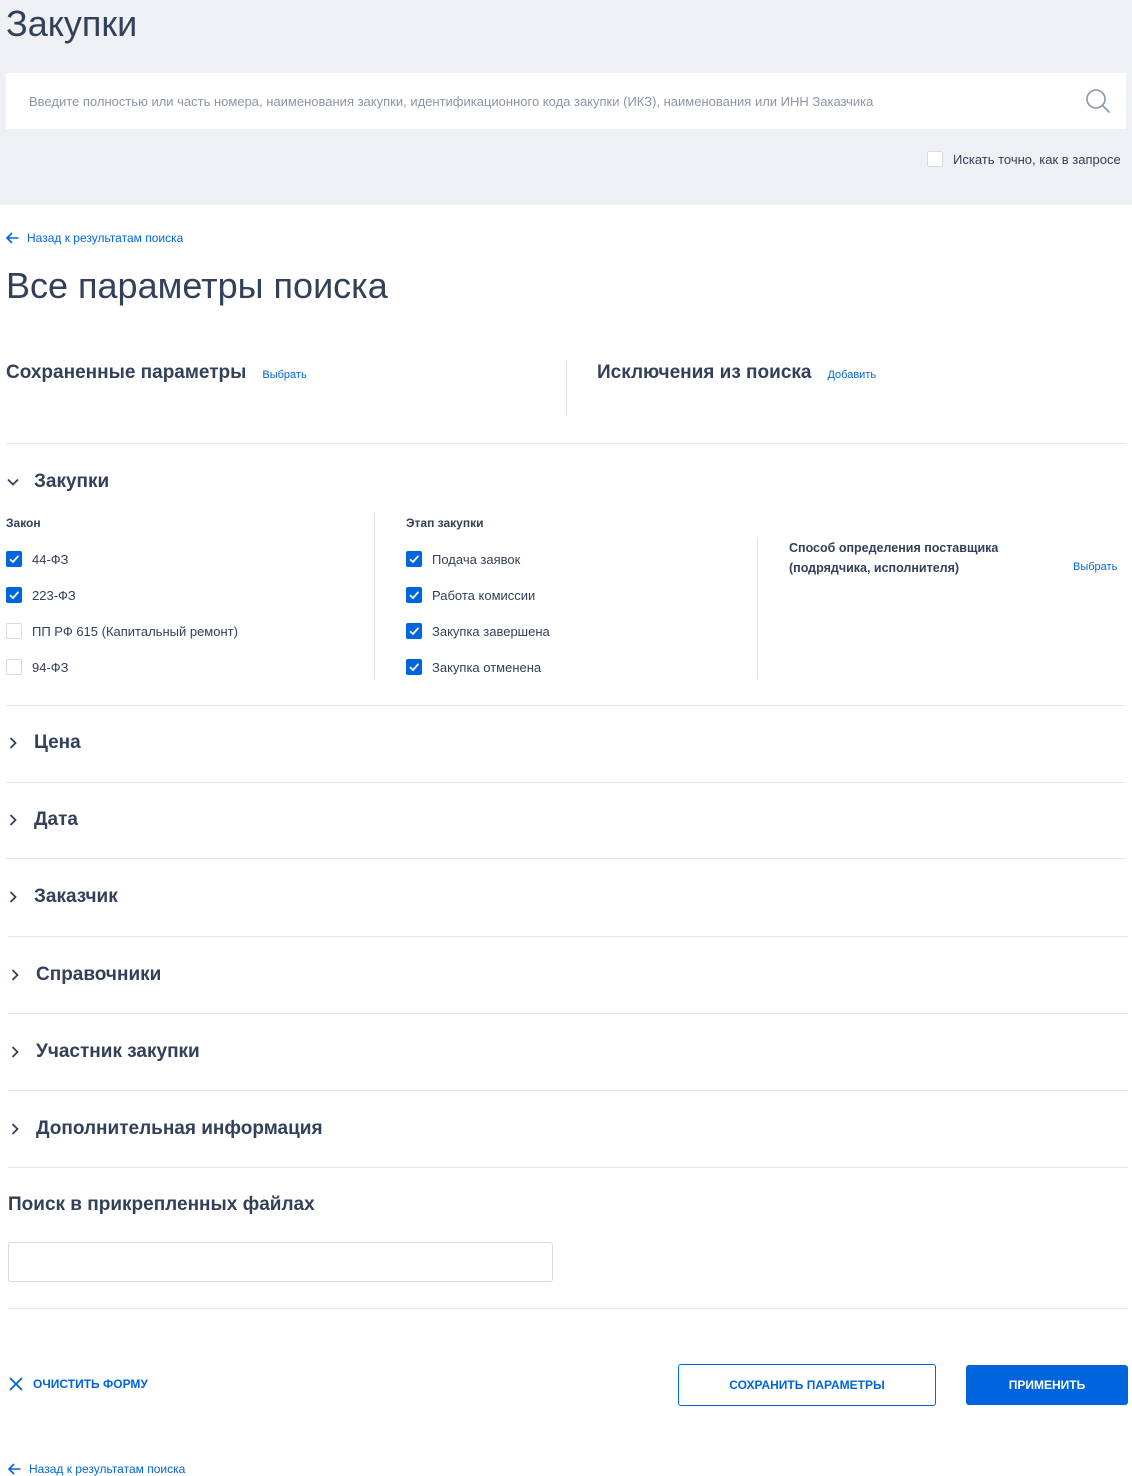  What do you see at coordinates (76, 896) in the screenshot?
I see `section-label: Заказчик` at bounding box center [76, 896].